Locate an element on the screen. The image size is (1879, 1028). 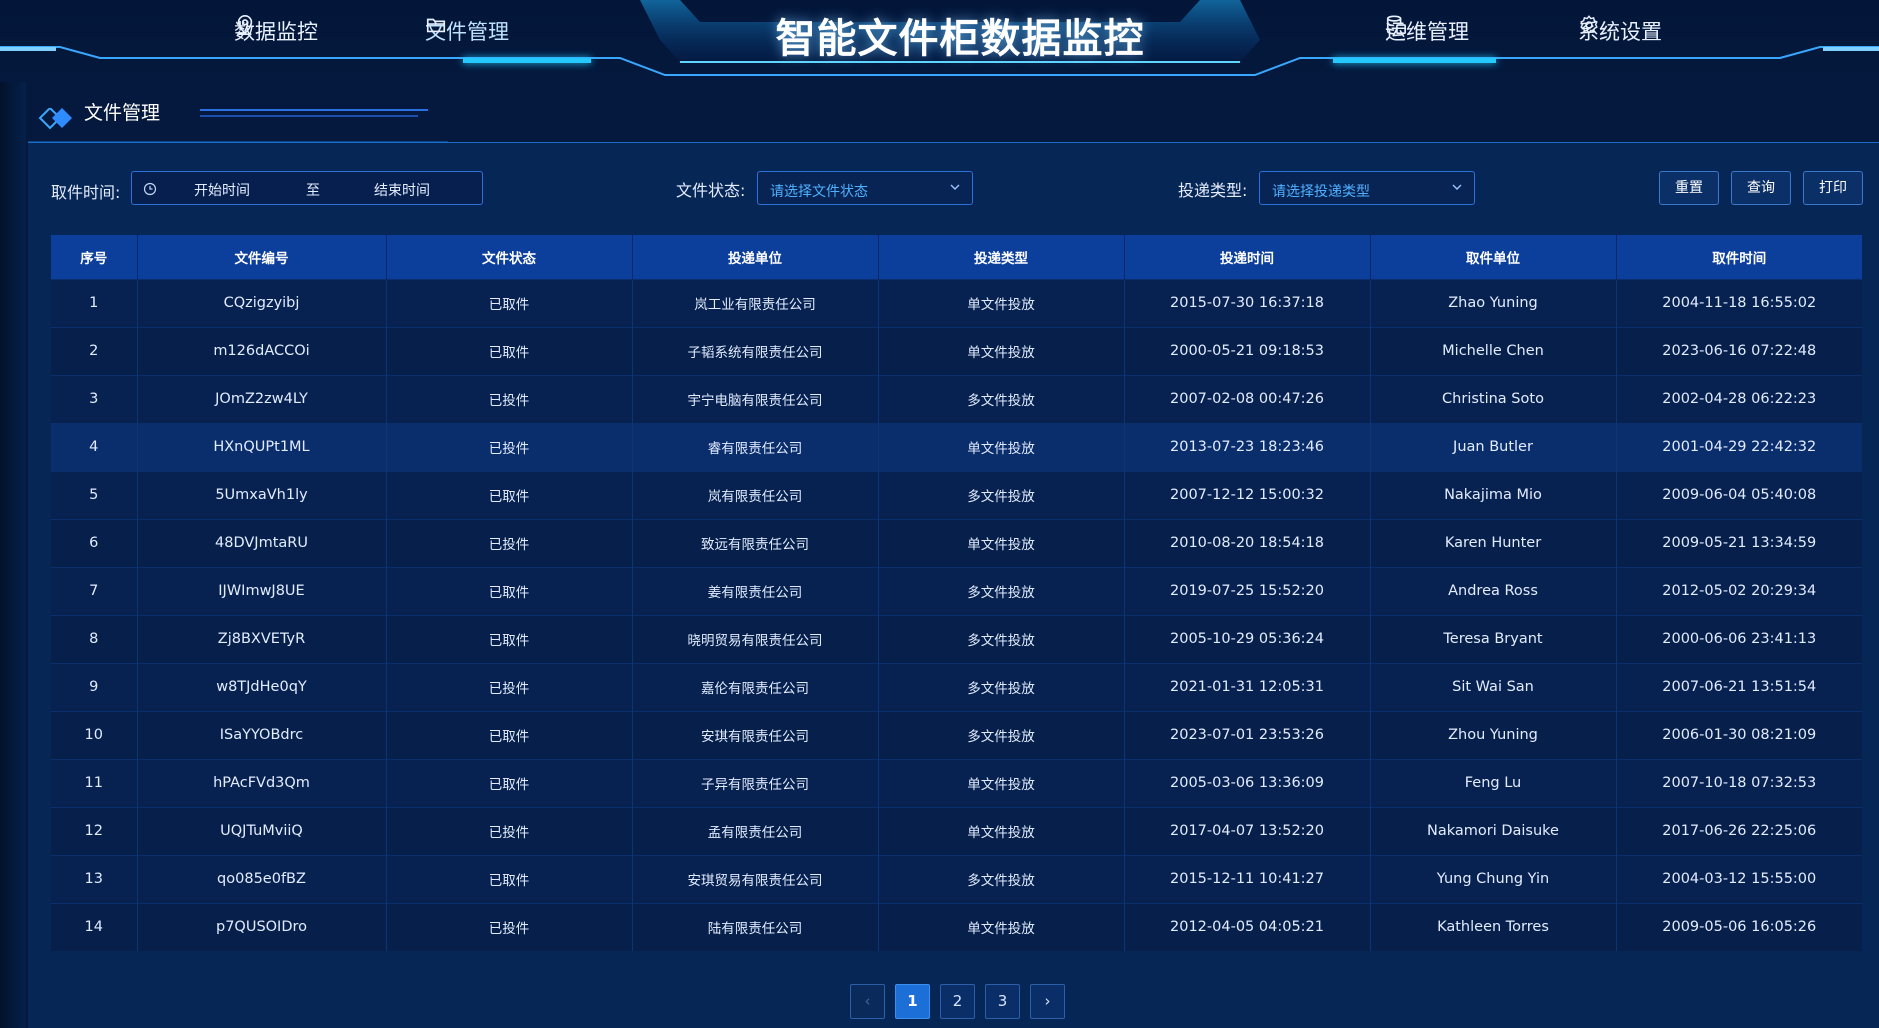
table-cell: 5 is located at coordinates (94, 494).